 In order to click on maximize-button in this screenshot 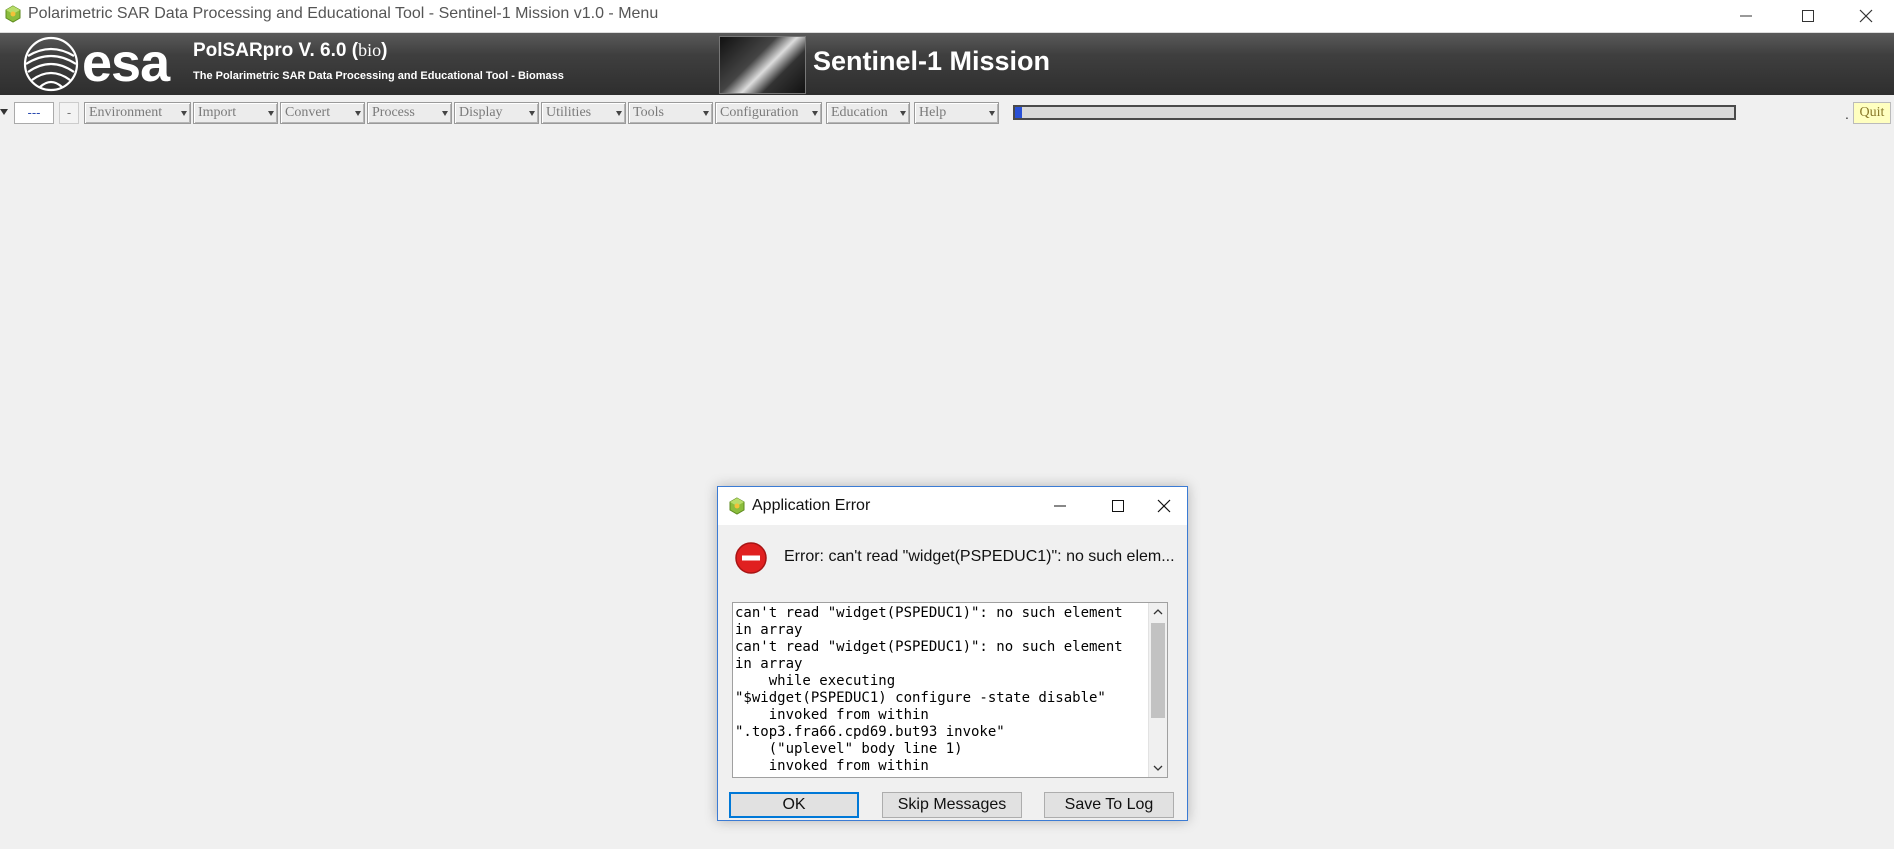, I will do `click(1808, 16)`.